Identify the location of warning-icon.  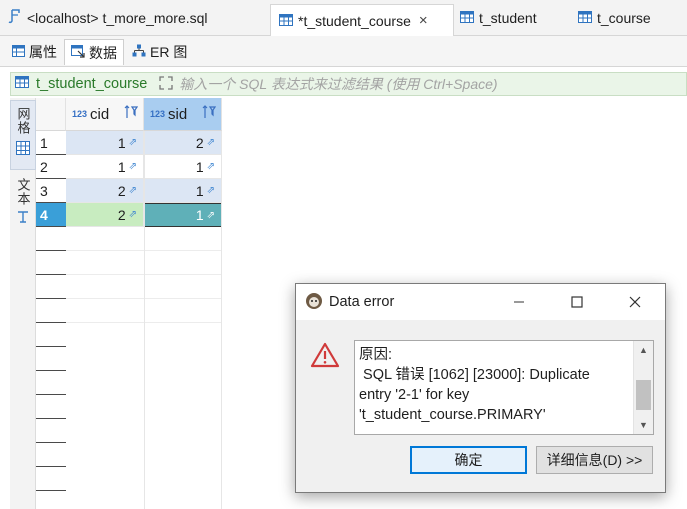
(325, 356).